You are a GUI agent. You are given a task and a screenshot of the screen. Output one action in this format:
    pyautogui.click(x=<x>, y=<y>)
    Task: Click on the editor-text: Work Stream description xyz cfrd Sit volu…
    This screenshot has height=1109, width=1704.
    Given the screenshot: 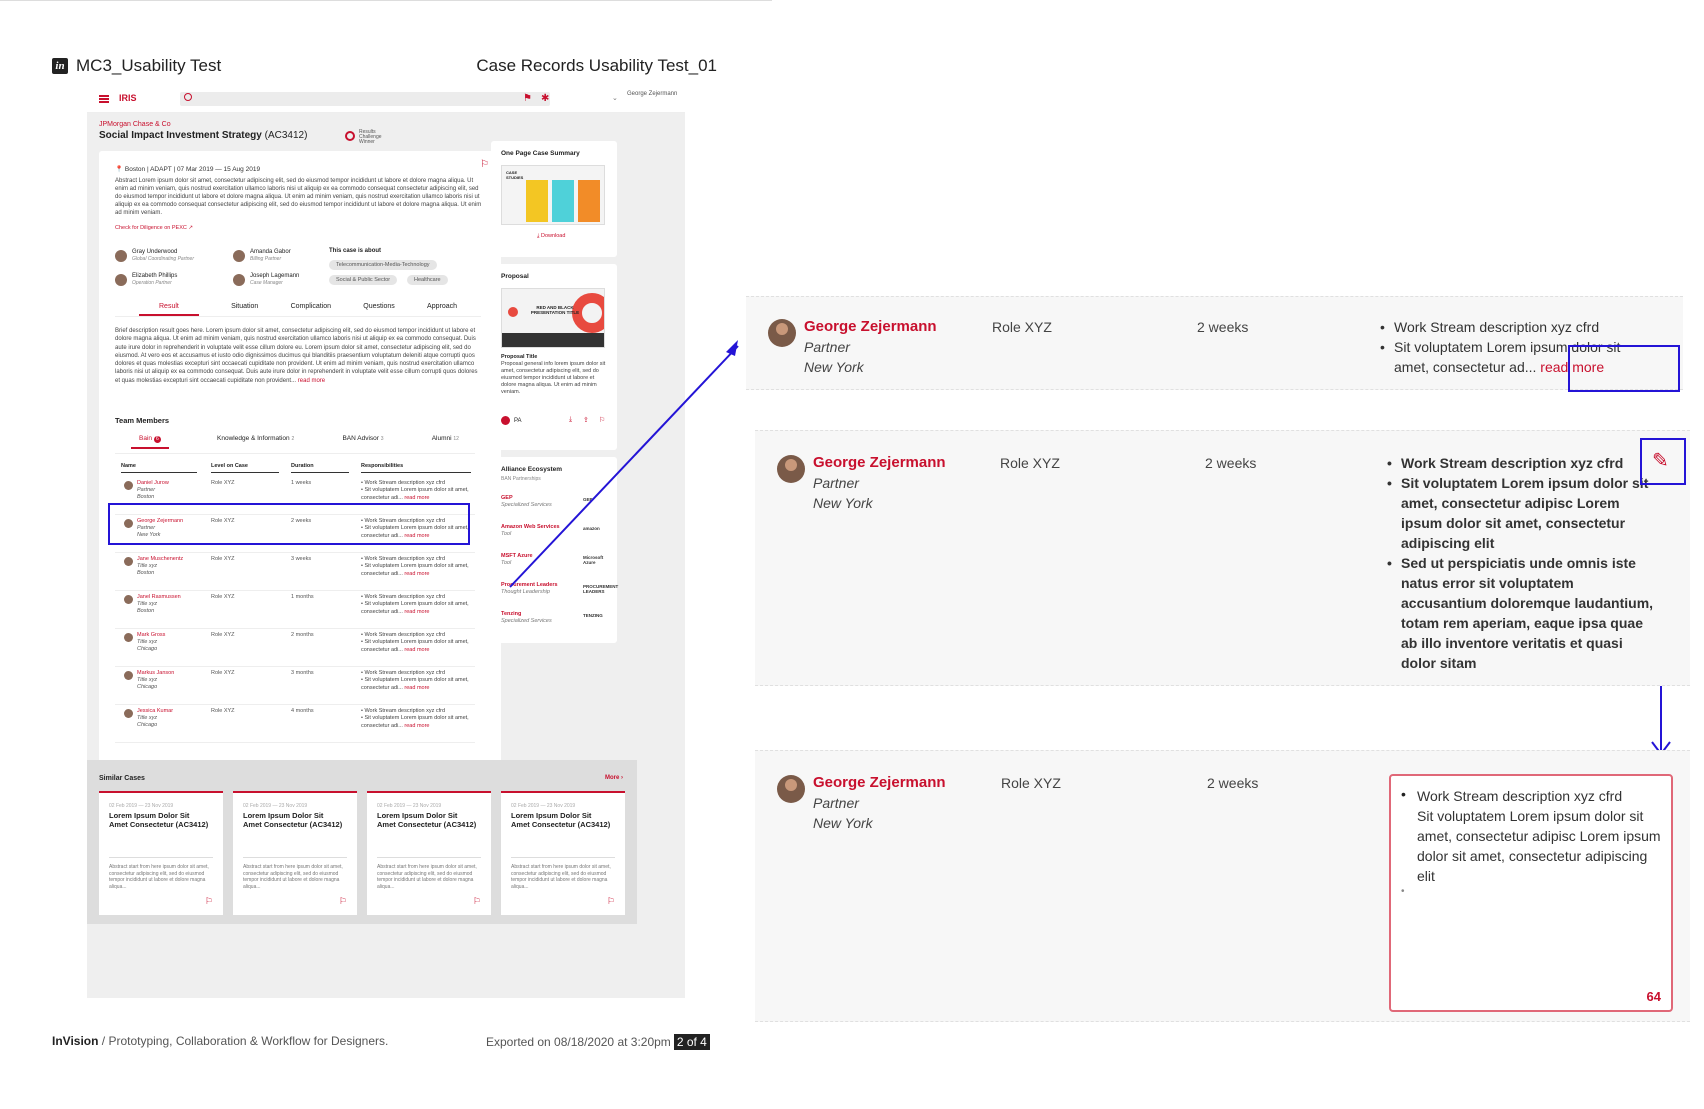 What is the action you would take?
    pyautogui.click(x=1540, y=836)
    